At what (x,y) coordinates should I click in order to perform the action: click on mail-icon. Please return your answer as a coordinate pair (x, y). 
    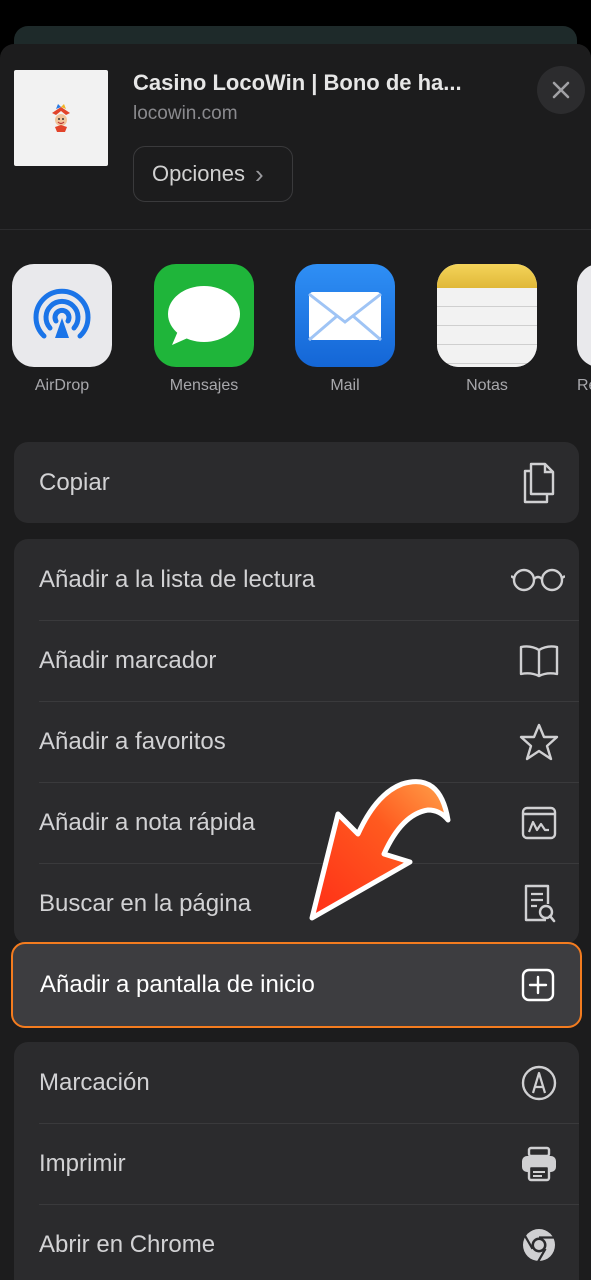
    Looking at the image, I should click on (345, 315).